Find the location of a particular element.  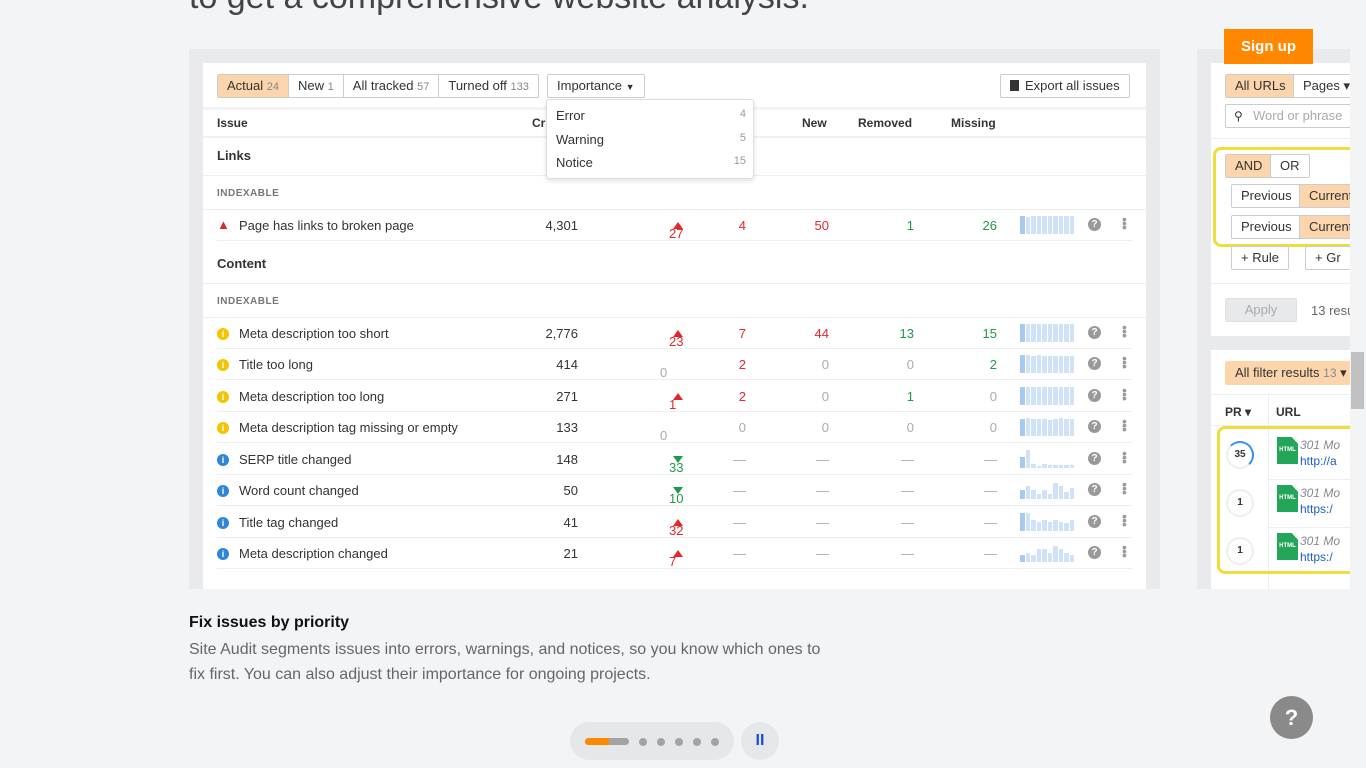

tab-actual: Actual 24 is located at coordinates (254, 86).